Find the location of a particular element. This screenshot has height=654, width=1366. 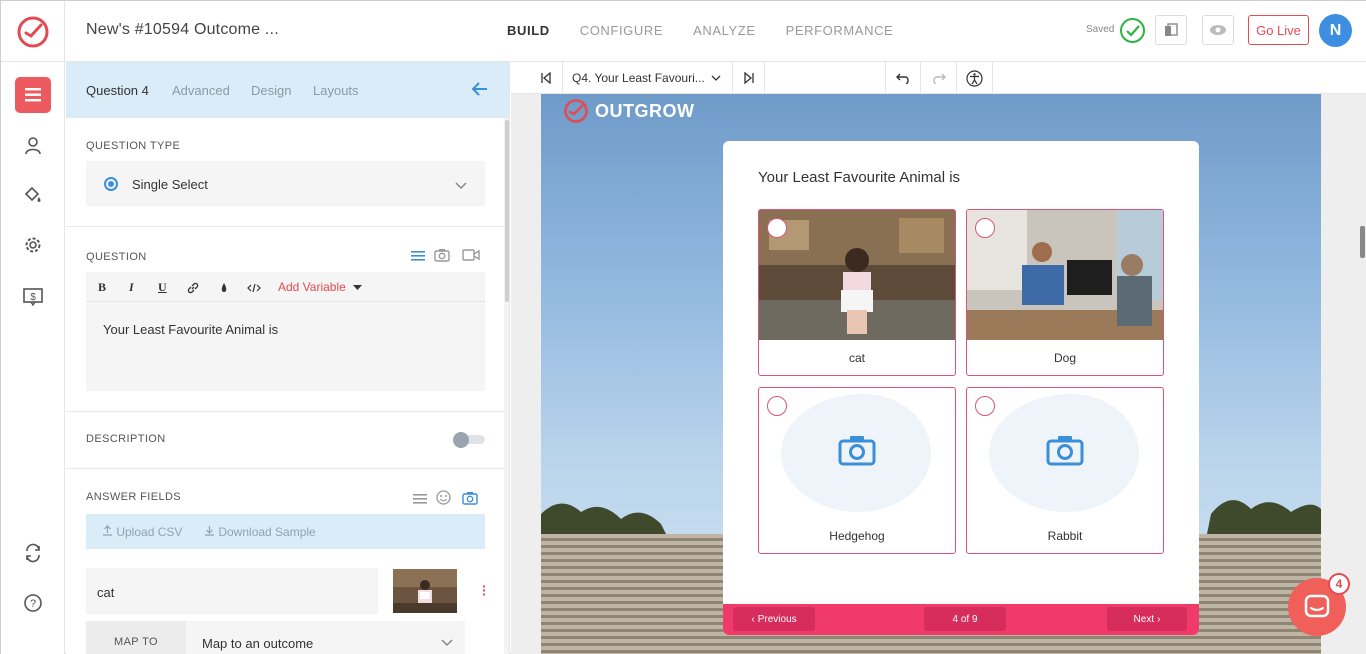

navigation-footer: ‹ Previous 4 of 9 Next › is located at coordinates (961, 619).